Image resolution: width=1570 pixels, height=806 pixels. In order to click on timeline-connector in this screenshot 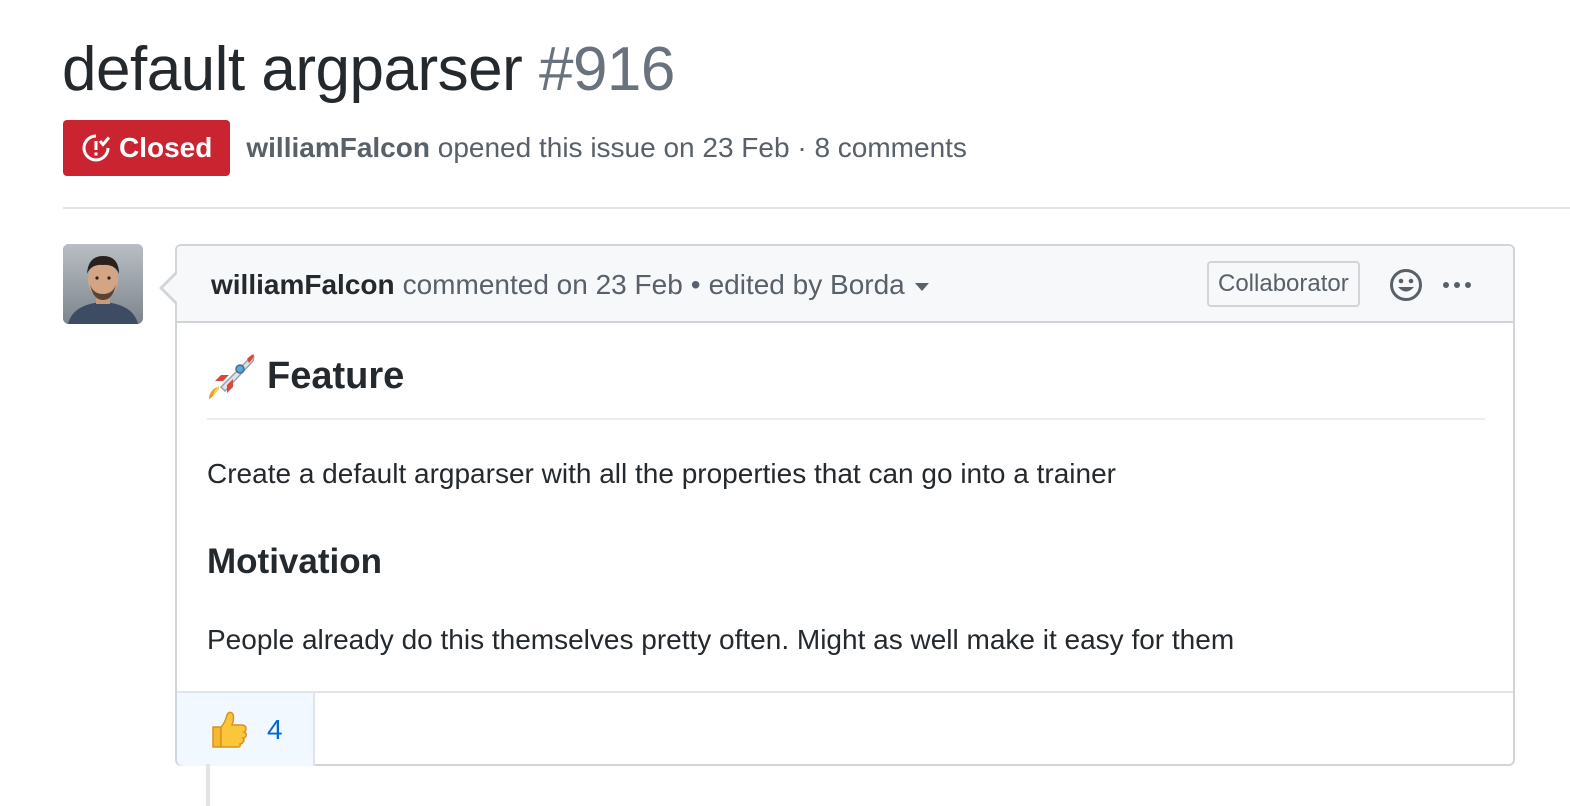, I will do `click(208, 785)`.